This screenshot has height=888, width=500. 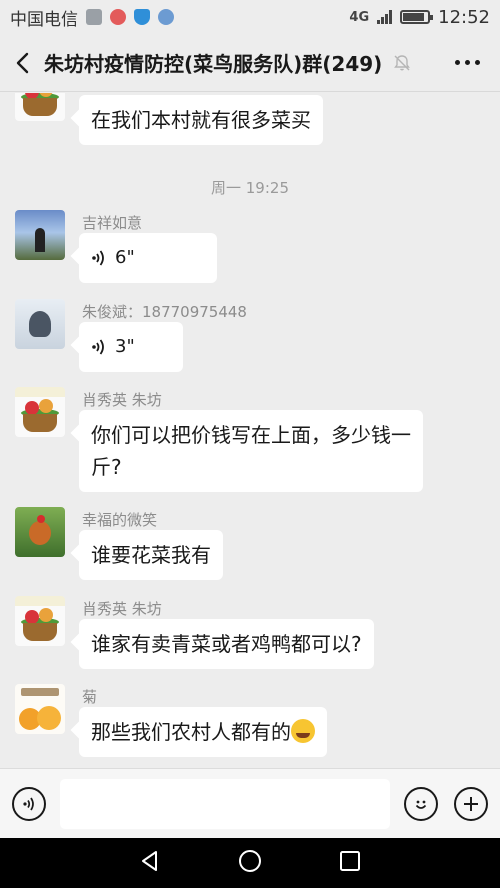 What do you see at coordinates (94, 17) in the screenshot?
I see `gallery-notification-icon` at bounding box center [94, 17].